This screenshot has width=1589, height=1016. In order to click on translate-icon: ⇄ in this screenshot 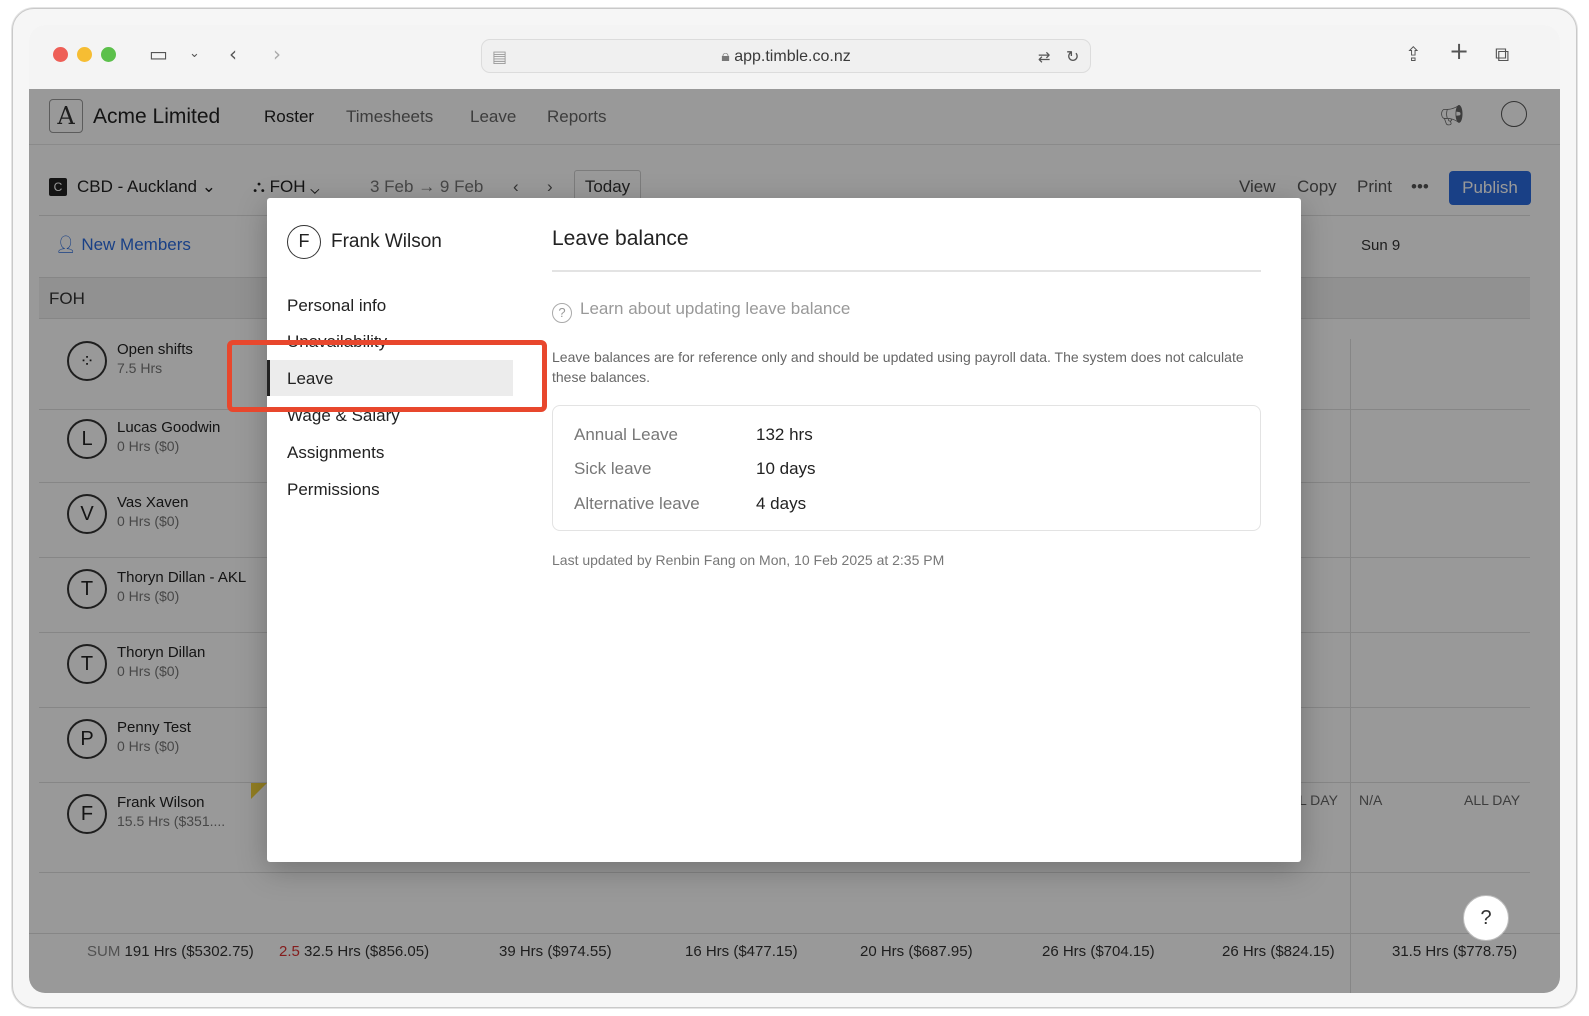, I will do `click(1044, 57)`.